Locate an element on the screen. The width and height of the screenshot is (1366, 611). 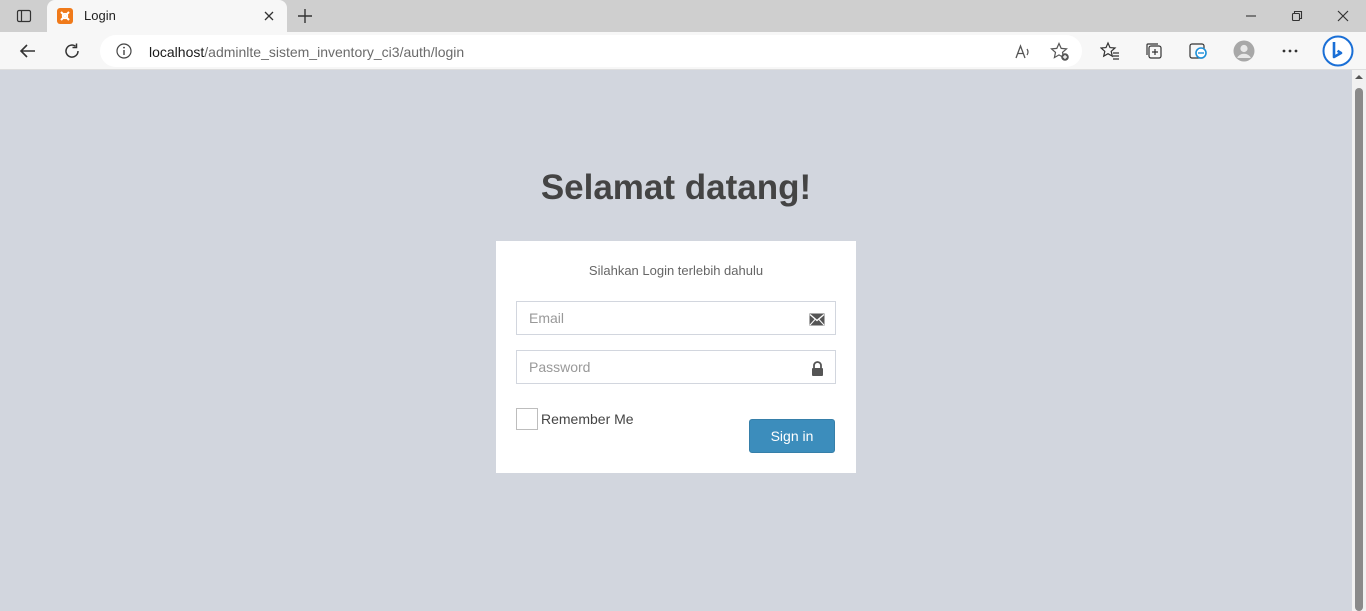
reload-button is located at coordinates (72, 51).